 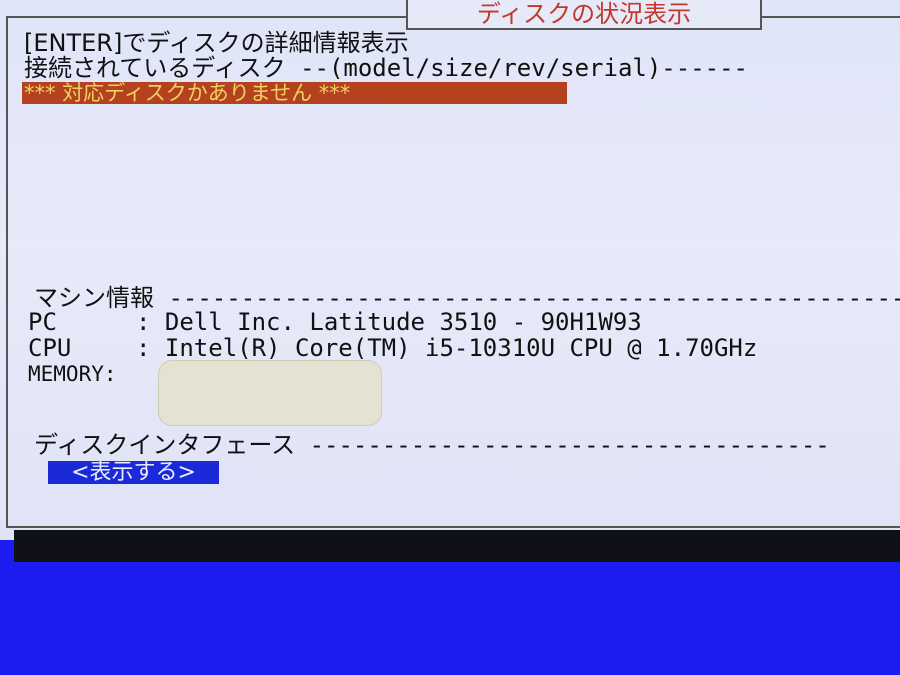 I want to click on machine-info-row-memory: MEMORY:, so click(x=72, y=374).